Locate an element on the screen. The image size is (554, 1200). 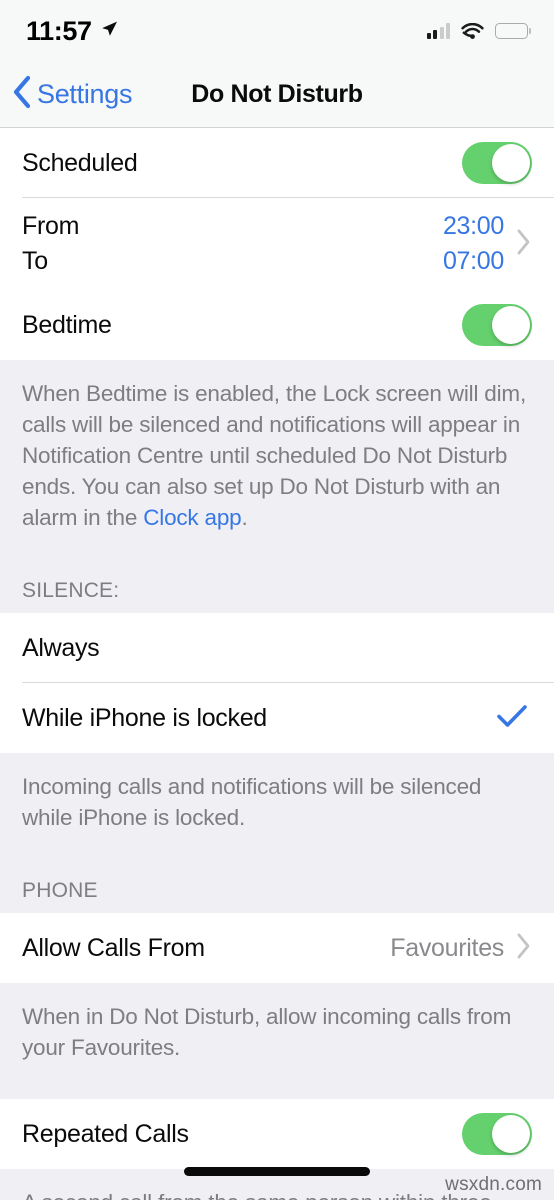
row-silence-always: Always is located at coordinates (277, 648).